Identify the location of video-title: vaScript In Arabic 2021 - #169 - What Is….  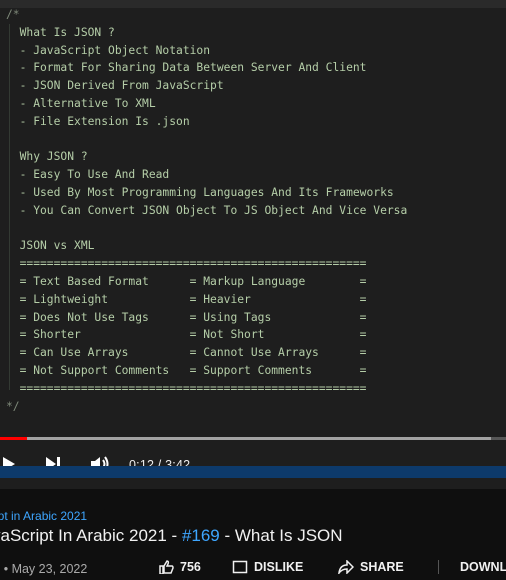
(171, 536).